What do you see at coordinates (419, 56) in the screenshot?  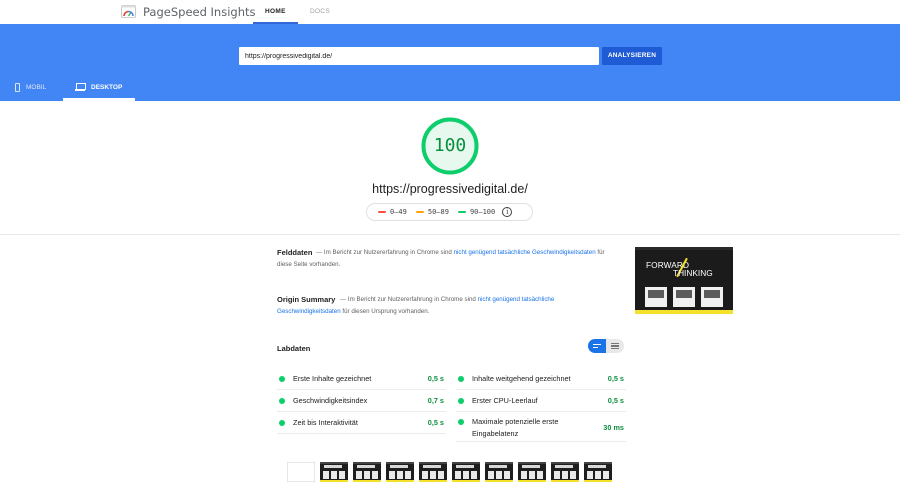 I see `url-input` at bounding box center [419, 56].